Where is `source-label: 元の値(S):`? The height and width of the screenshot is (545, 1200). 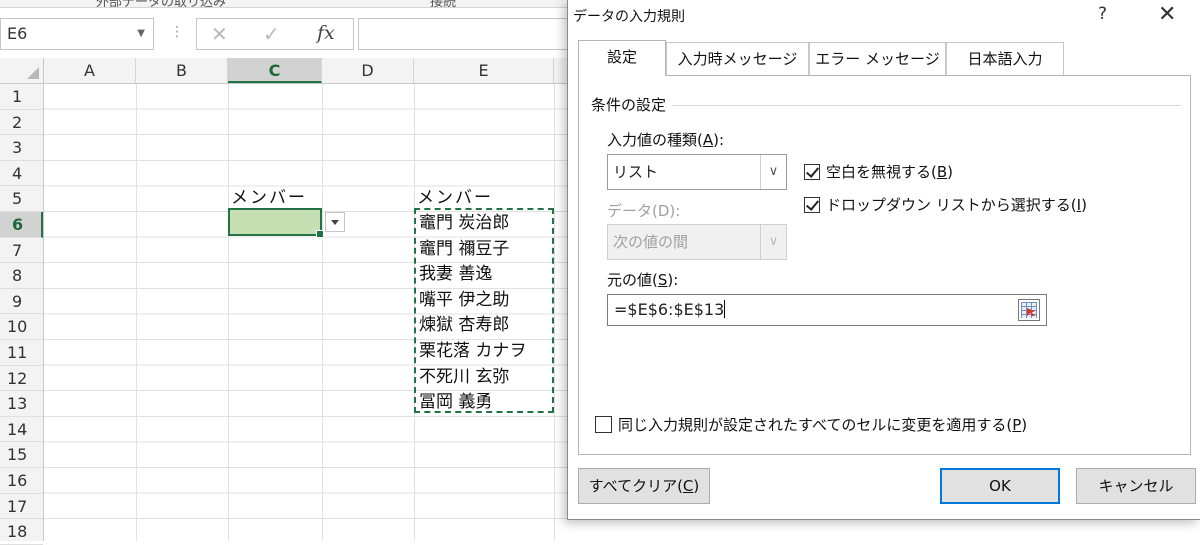 source-label: 元の値(S): is located at coordinates (643, 280).